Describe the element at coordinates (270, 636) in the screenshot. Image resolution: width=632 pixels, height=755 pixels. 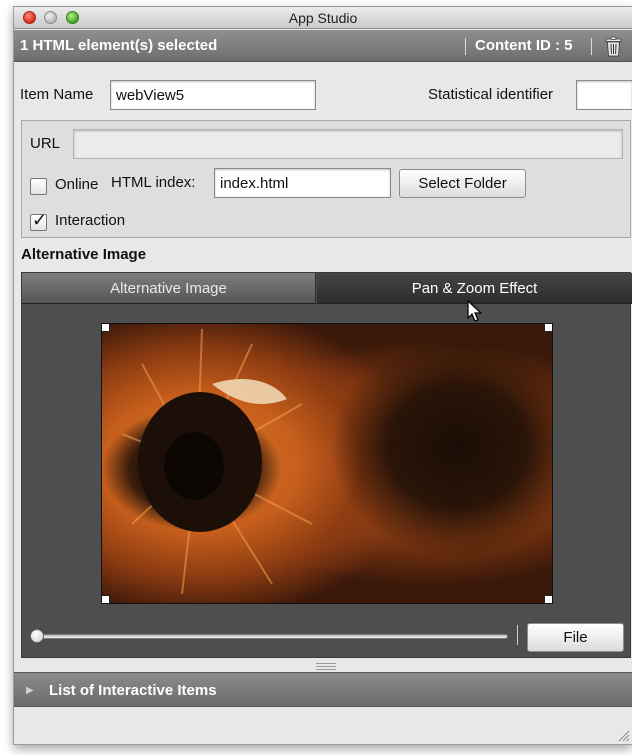
I see `zoom-slider` at that location.